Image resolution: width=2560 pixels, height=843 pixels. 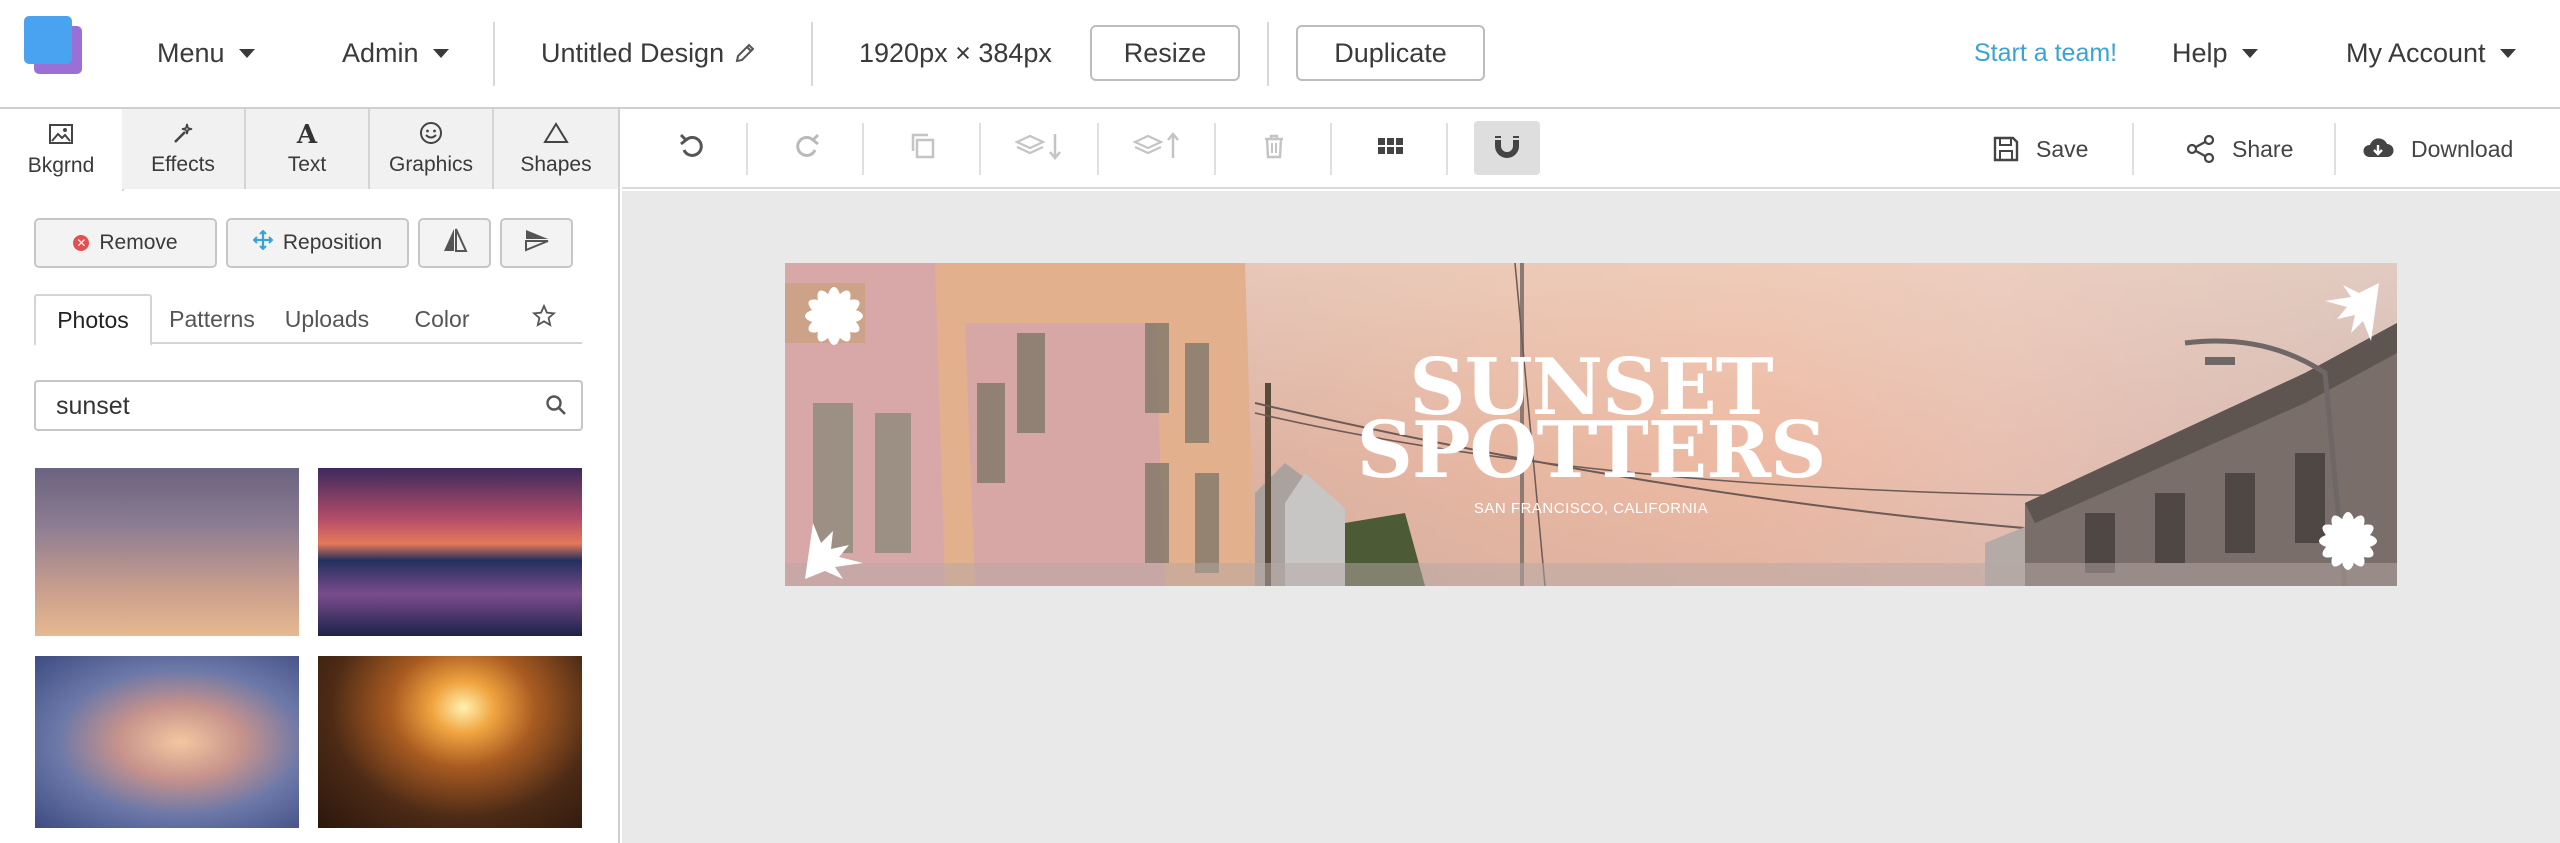 I want to click on start-team-link: Start a team!, so click(x=2045, y=53).